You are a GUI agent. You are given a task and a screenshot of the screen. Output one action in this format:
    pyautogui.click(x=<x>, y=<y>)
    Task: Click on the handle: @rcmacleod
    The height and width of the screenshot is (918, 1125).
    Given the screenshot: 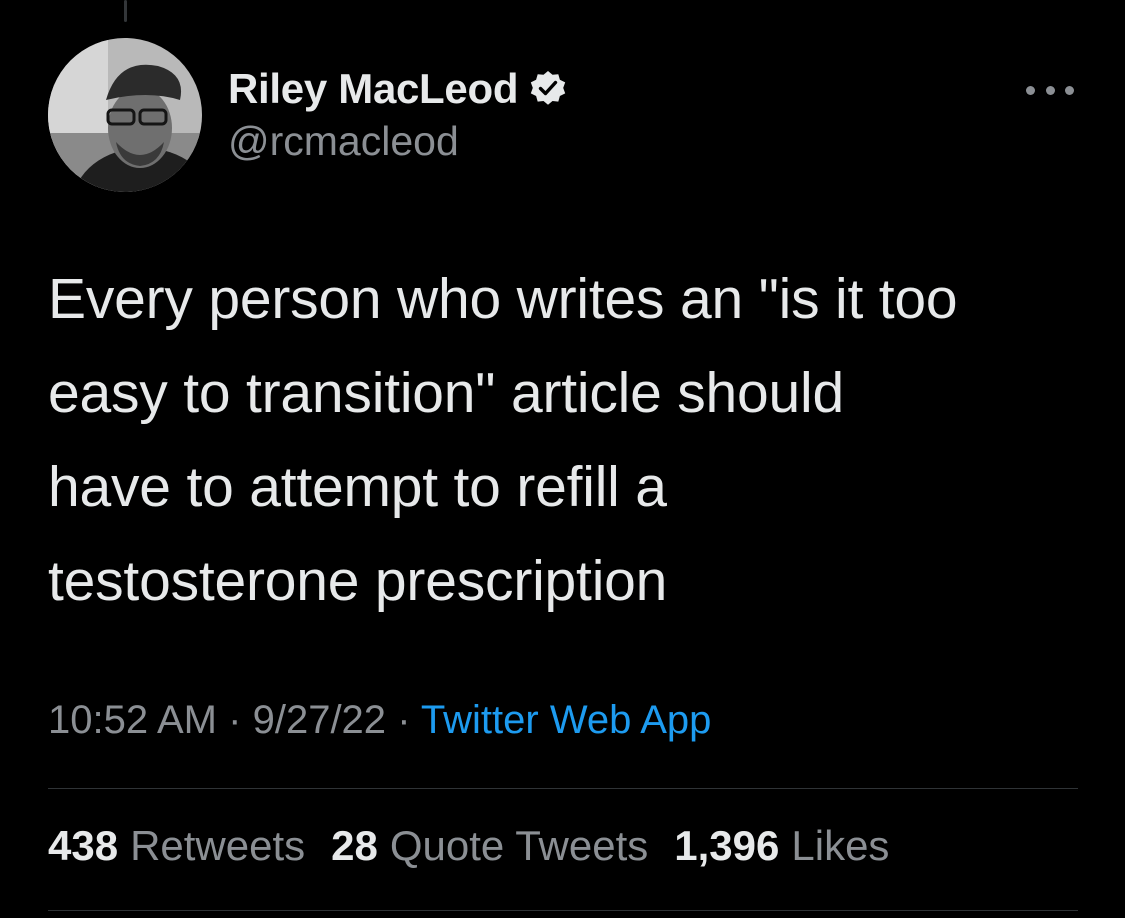 What is the action you would take?
    pyautogui.click(x=398, y=141)
    